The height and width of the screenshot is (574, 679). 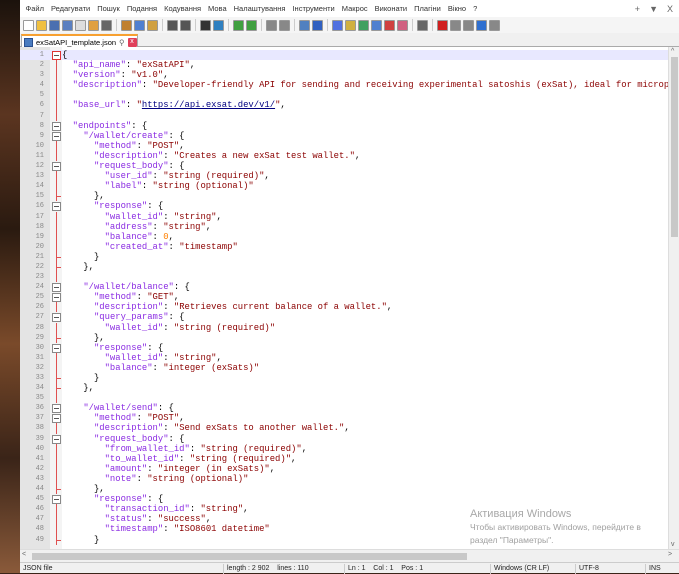 I want to click on menu-item-12: ?, so click(x=475, y=8).